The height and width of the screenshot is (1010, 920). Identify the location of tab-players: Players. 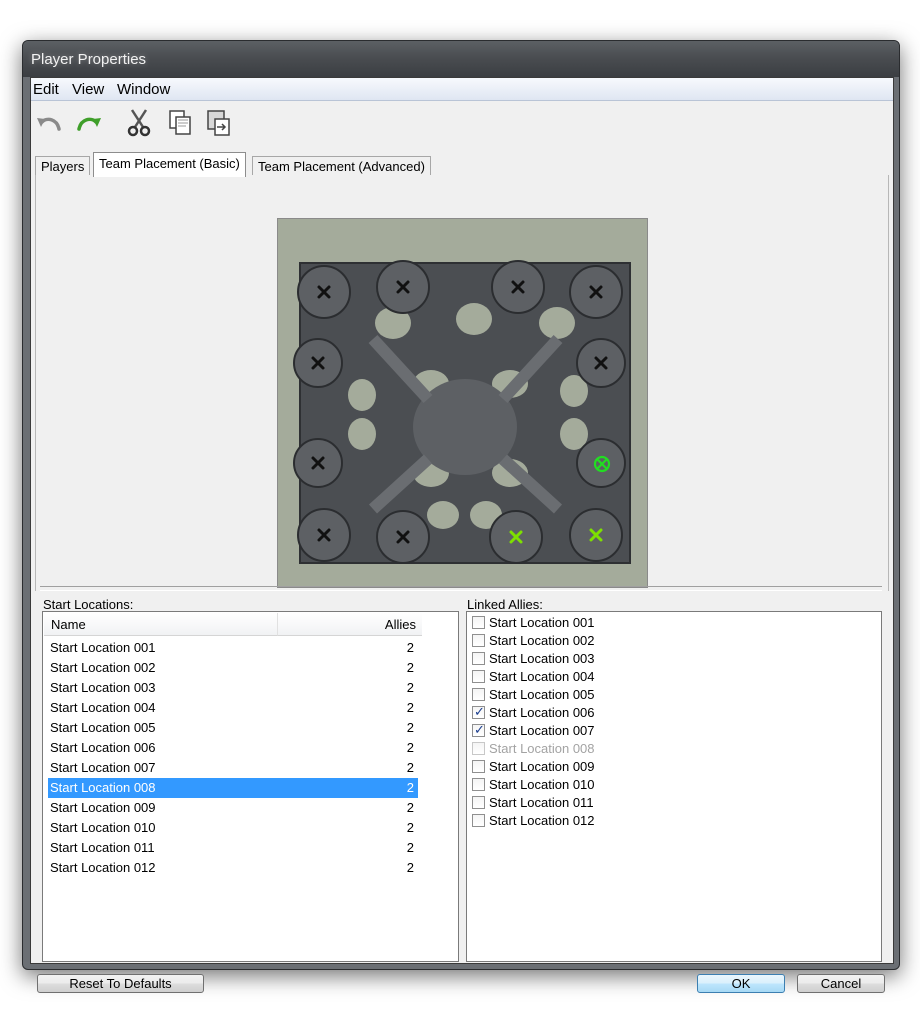
(63, 166).